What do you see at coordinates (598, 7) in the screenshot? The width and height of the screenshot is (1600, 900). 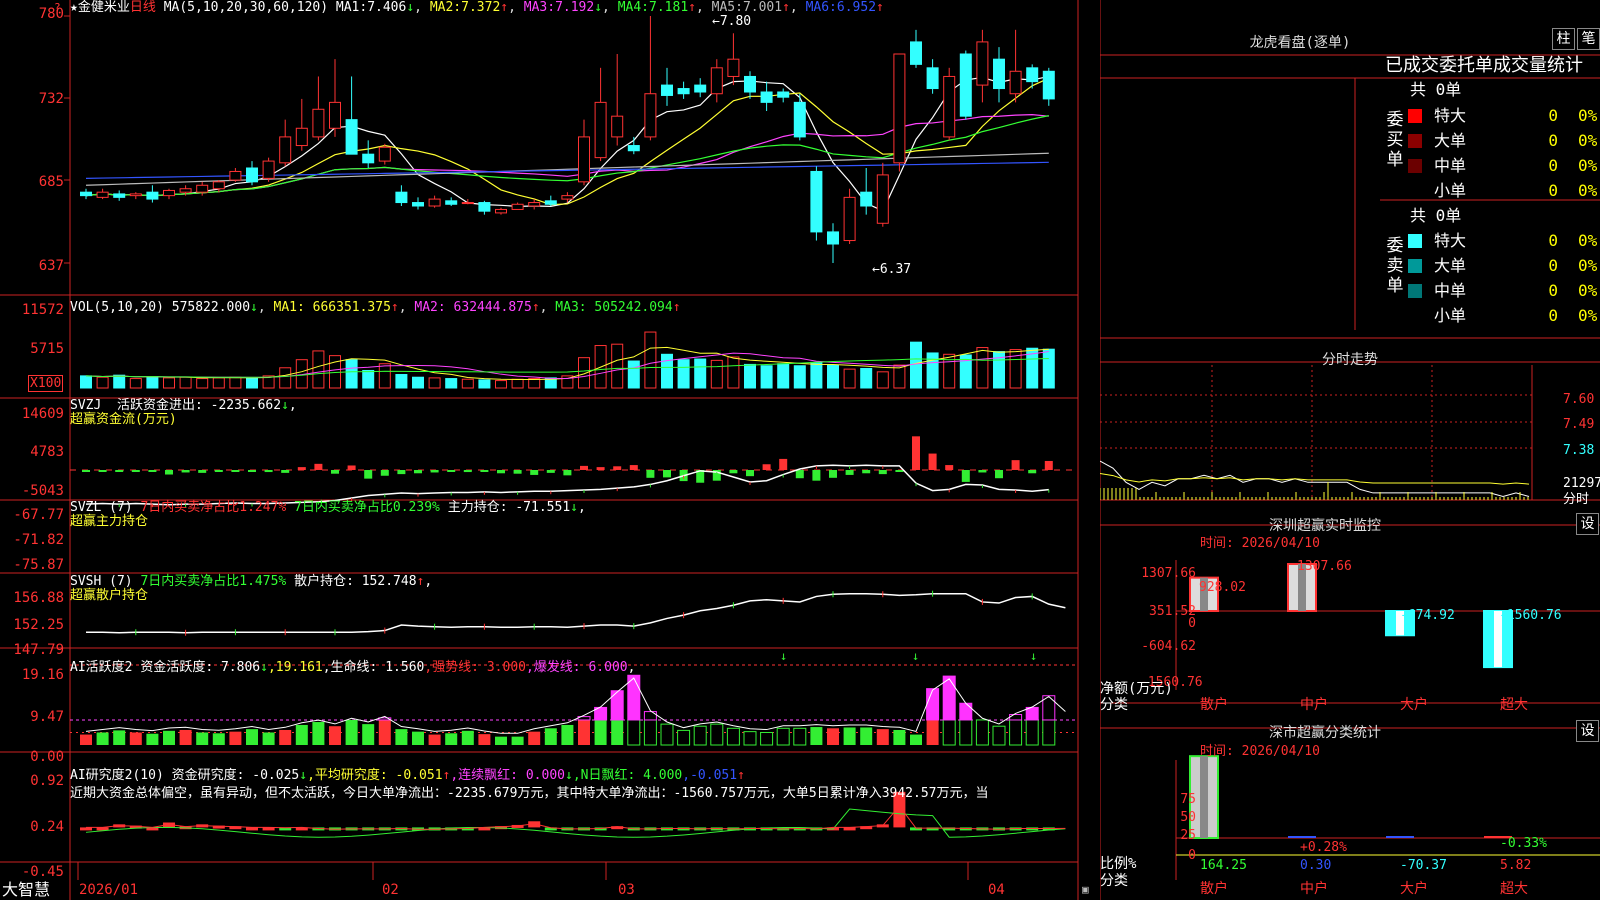 I see `ma3-arrow: ↓` at bounding box center [598, 7].